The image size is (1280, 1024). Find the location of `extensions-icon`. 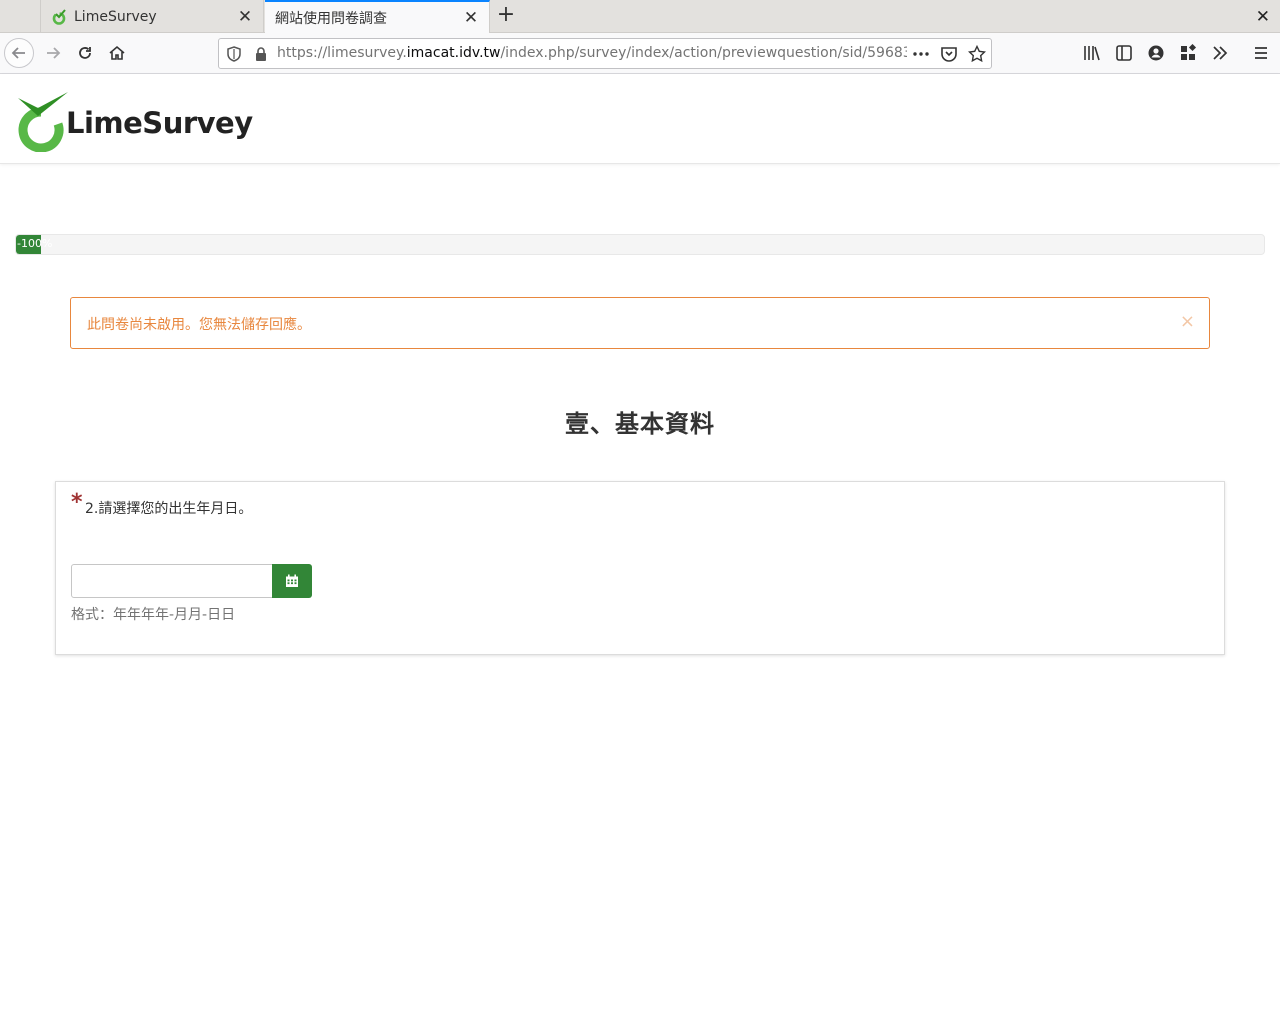

extensions-icon is located at coordinates (1188, 53).